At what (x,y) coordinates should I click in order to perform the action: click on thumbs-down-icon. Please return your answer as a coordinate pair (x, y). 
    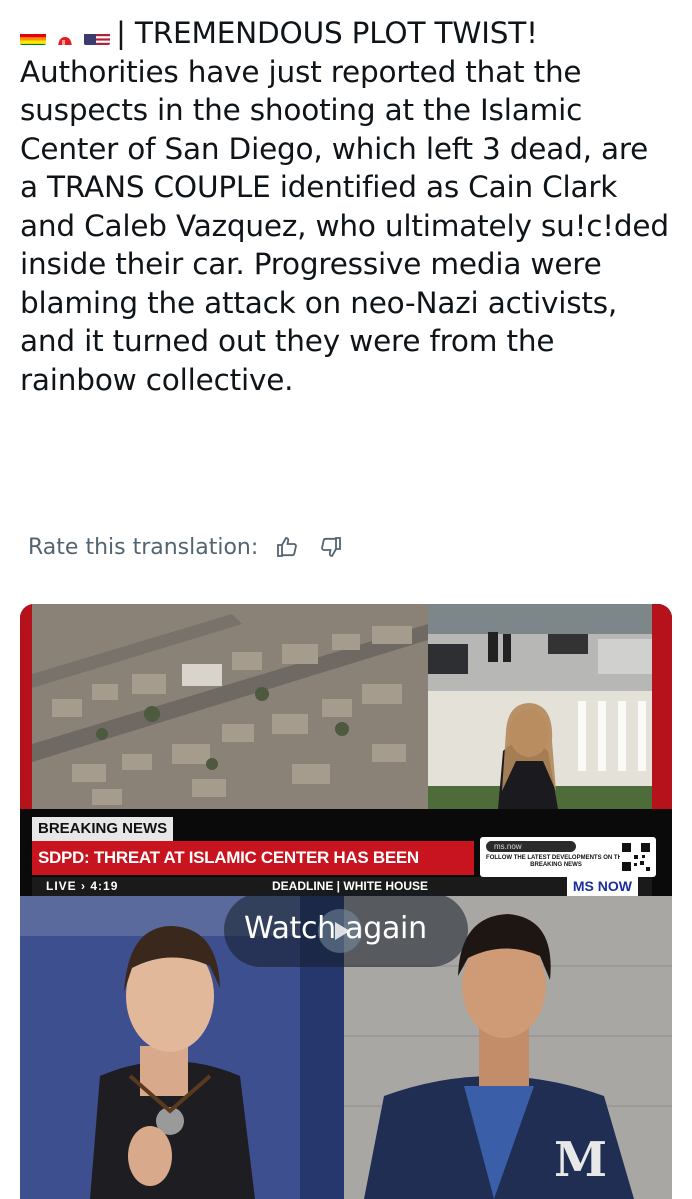
    Looking at the image, I should click on (331, 547).